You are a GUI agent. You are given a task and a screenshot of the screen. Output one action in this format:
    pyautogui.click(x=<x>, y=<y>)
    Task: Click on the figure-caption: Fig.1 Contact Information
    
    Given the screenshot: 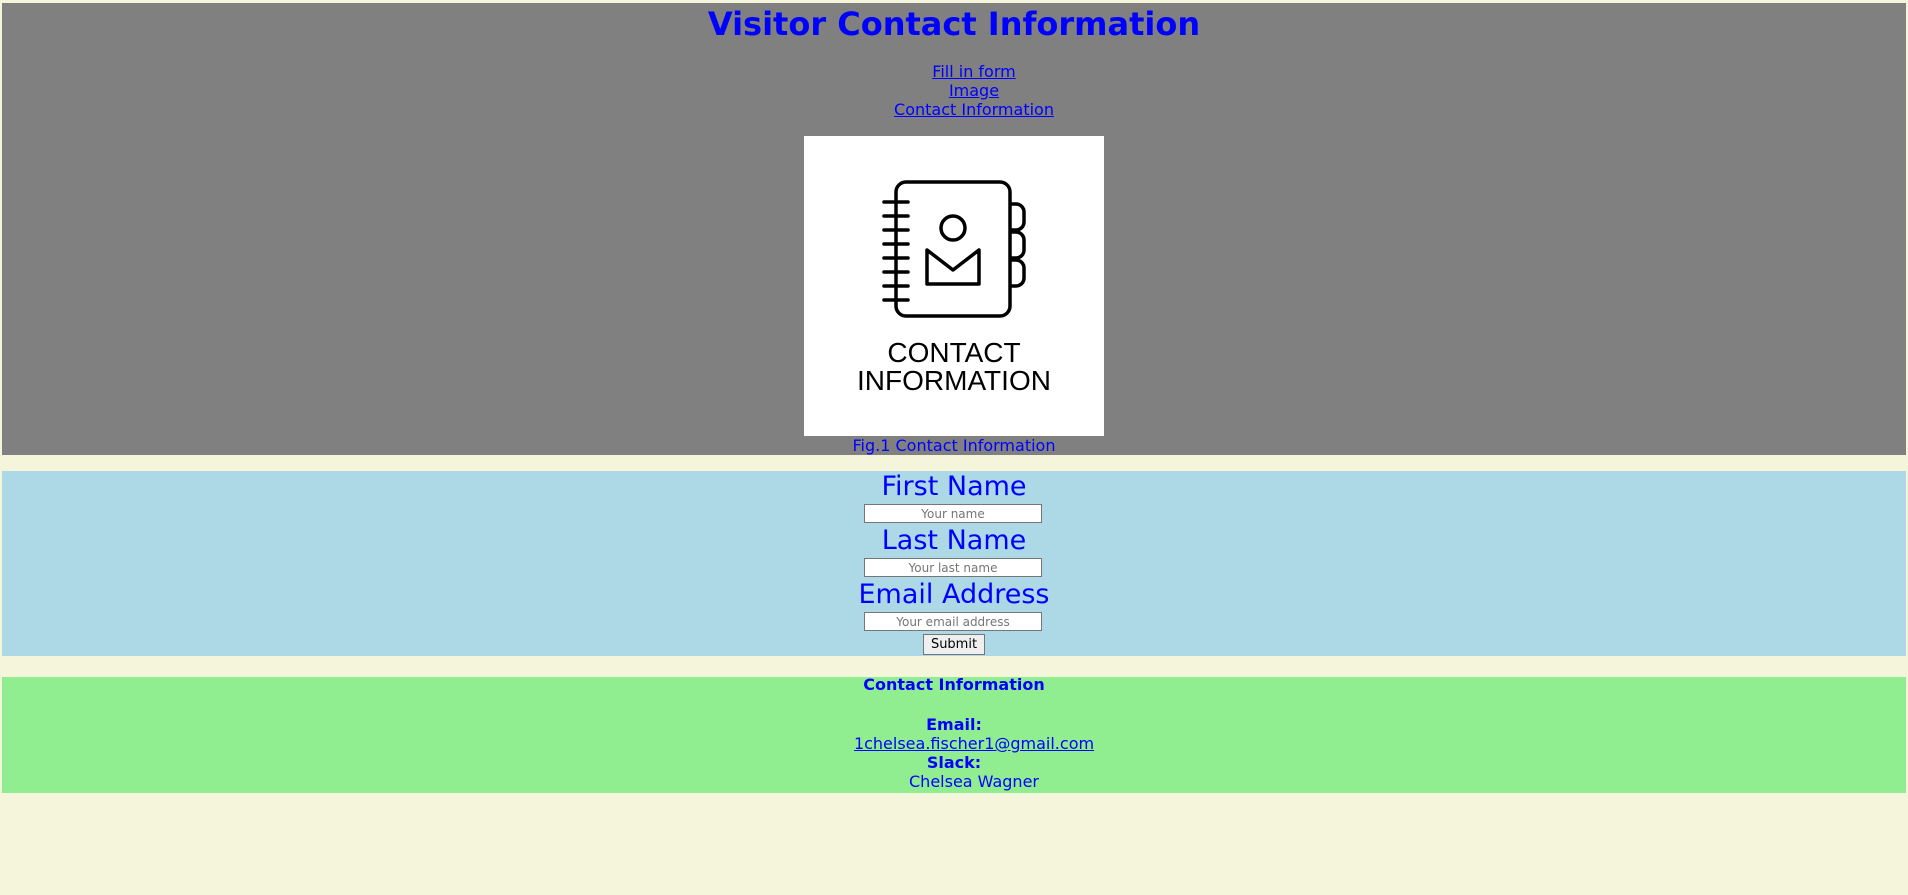 What is the action you would take?
    pyautogui.click(x=954, y=445)
    